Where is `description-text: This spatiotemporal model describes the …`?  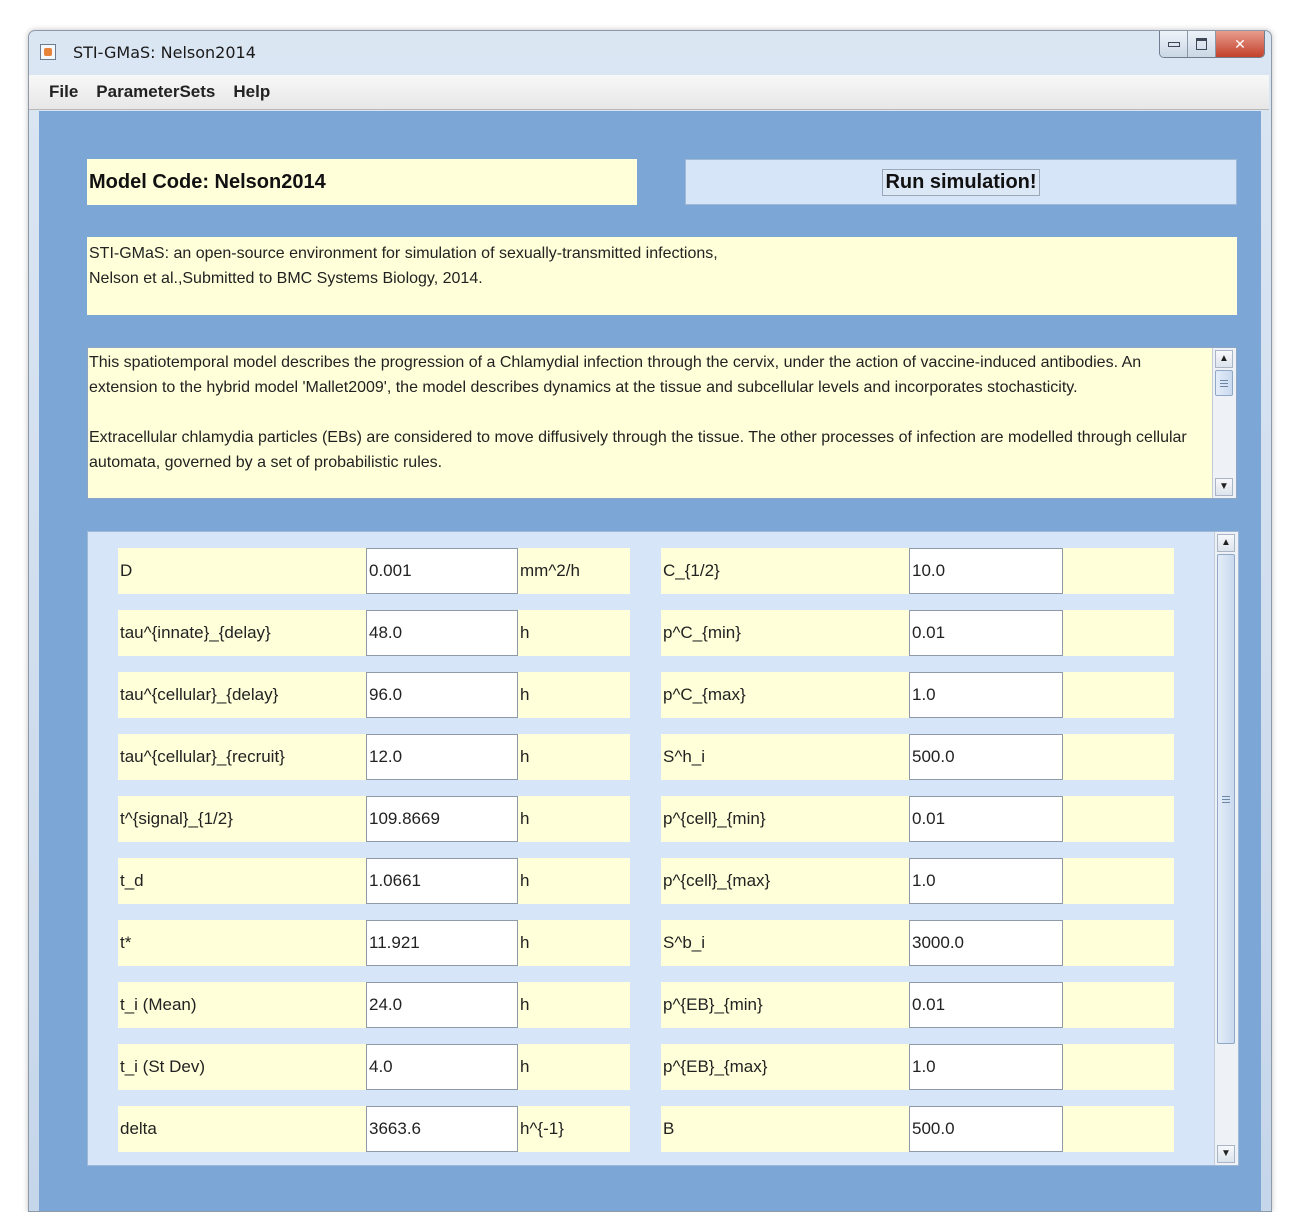 description-text: This spatiotemporal model describes the … is located at coordinates (648, 424).